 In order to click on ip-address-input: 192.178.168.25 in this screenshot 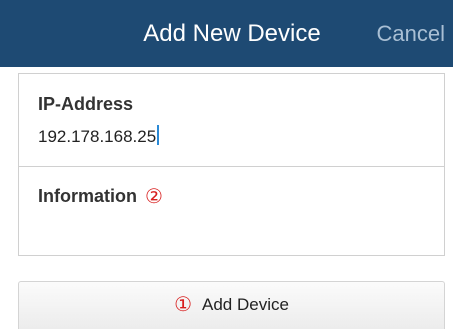, I will do `click(233, 137)`.